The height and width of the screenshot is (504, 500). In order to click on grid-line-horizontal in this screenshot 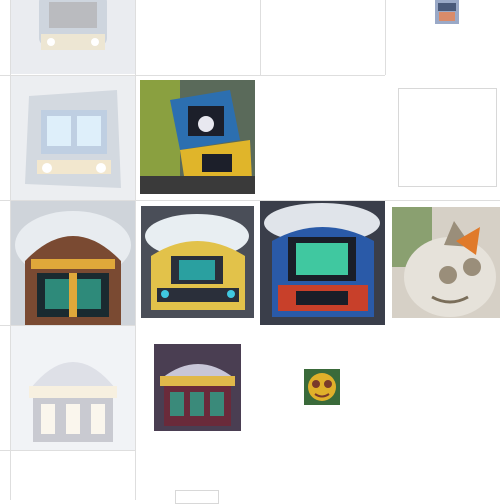, I will do `click(67, 450)`.